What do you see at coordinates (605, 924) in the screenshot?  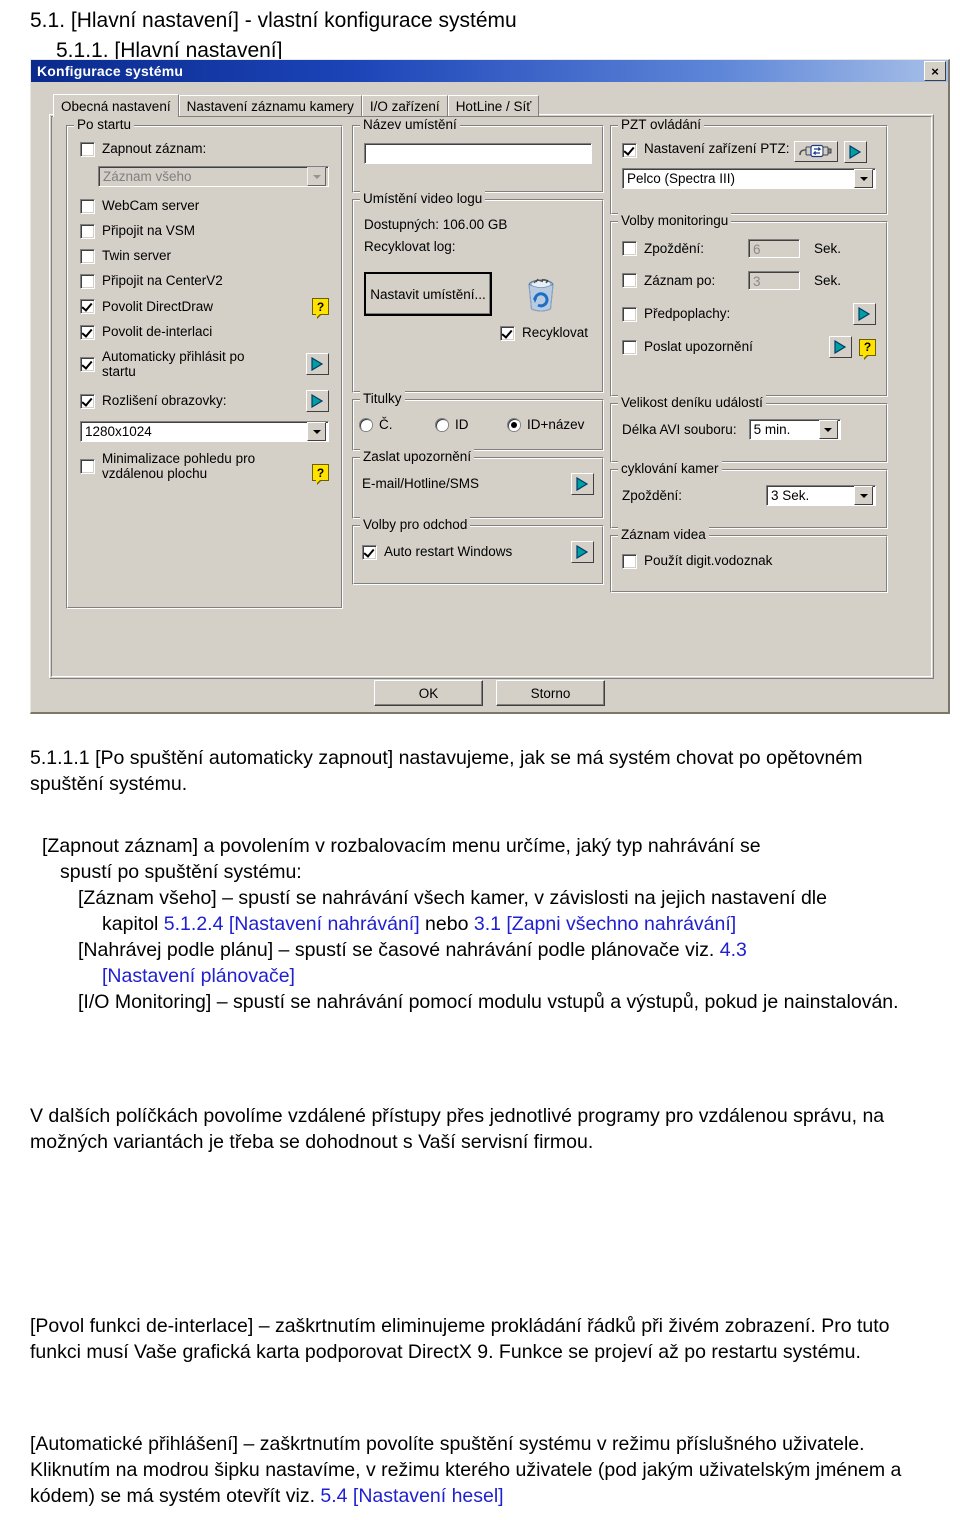 I see `link-3-1-zapni-vsechno-nahravani: 3.1 [Zapni všechno nahrávání]` at bounding box center [605, 924].